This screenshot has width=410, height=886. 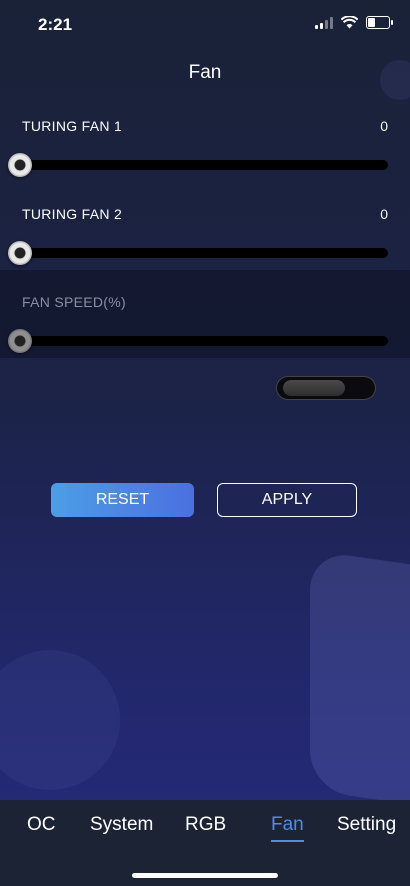 I want to click on tab-system: System, so click(x=121, y=825).